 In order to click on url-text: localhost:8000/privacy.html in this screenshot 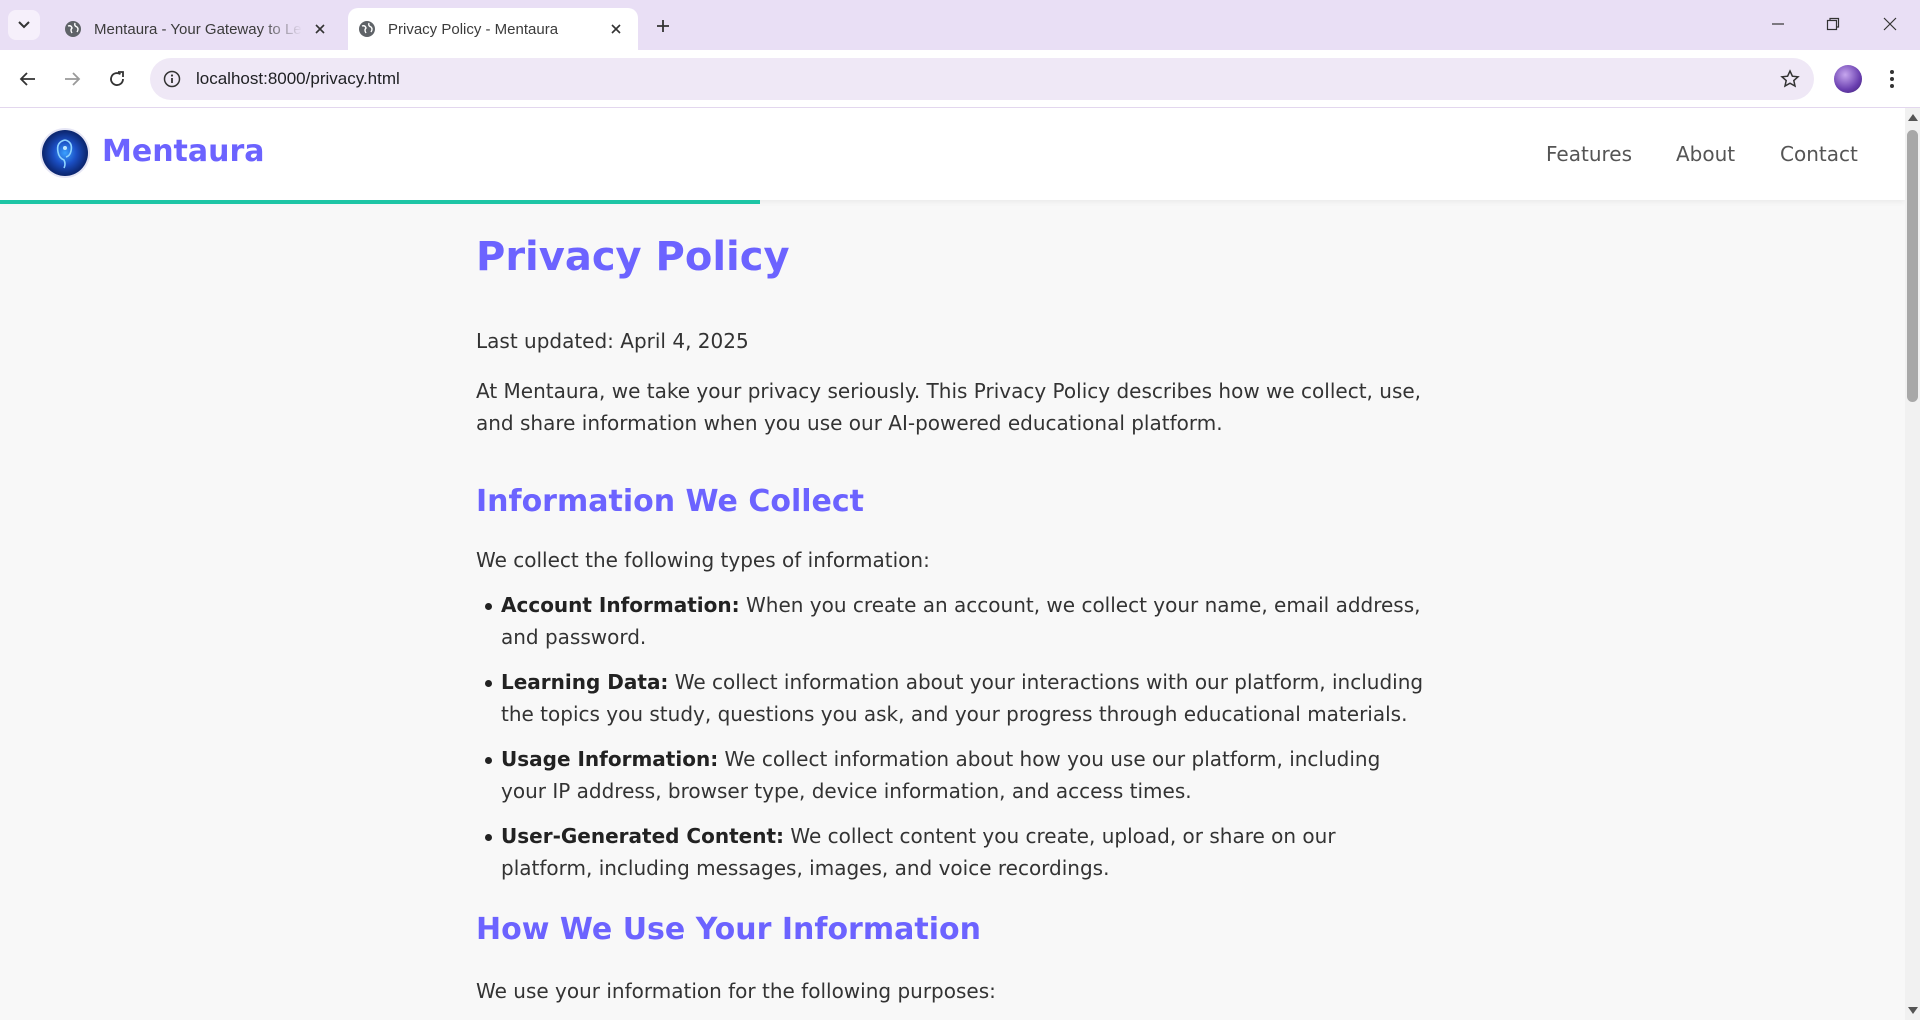, I will do `click(298, 78)`.